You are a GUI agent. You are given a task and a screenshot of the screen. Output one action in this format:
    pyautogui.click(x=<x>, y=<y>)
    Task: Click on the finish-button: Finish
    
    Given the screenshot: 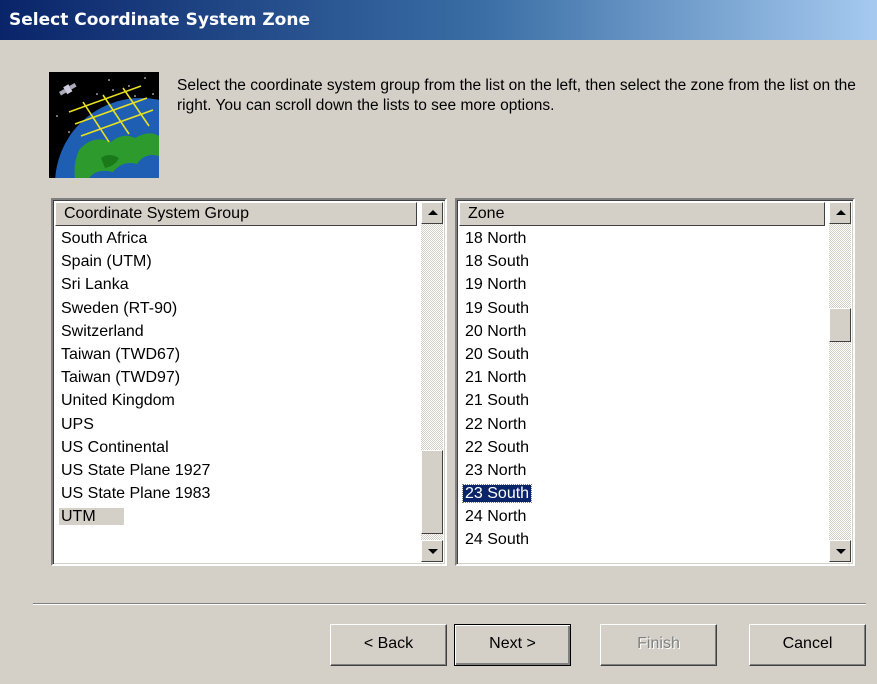 What is the action you would take?
    pyautogui.click(x=658, y=645)
    